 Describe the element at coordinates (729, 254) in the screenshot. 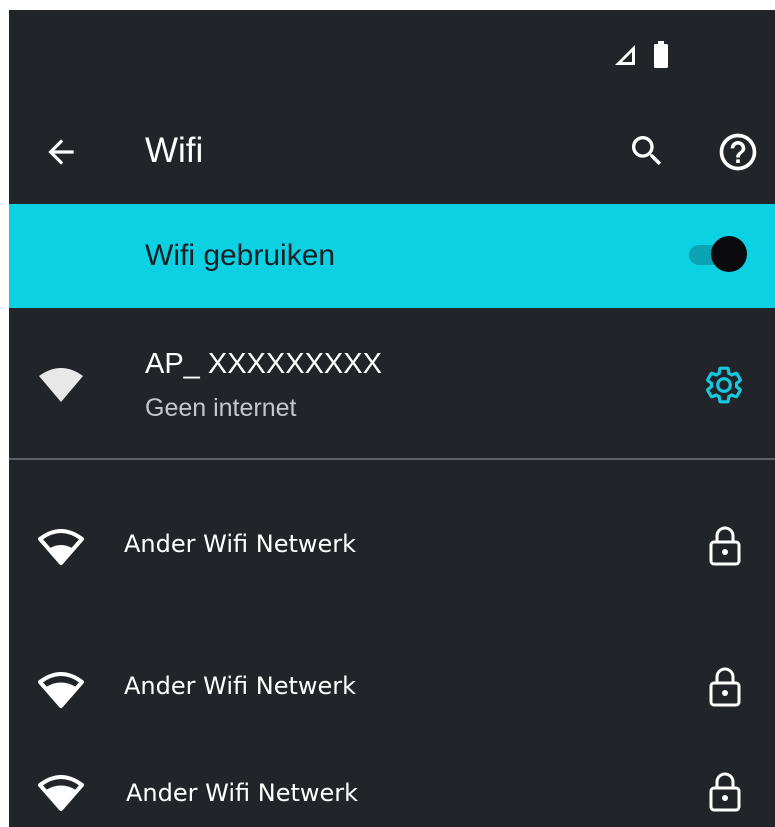

I see `switch-thumb` at that location.